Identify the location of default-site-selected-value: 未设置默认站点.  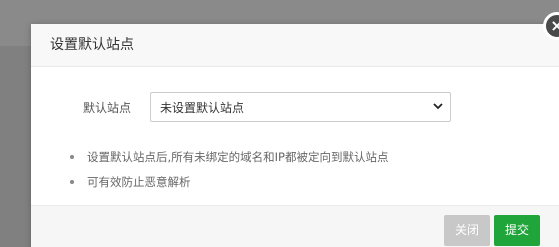
(202, 108).